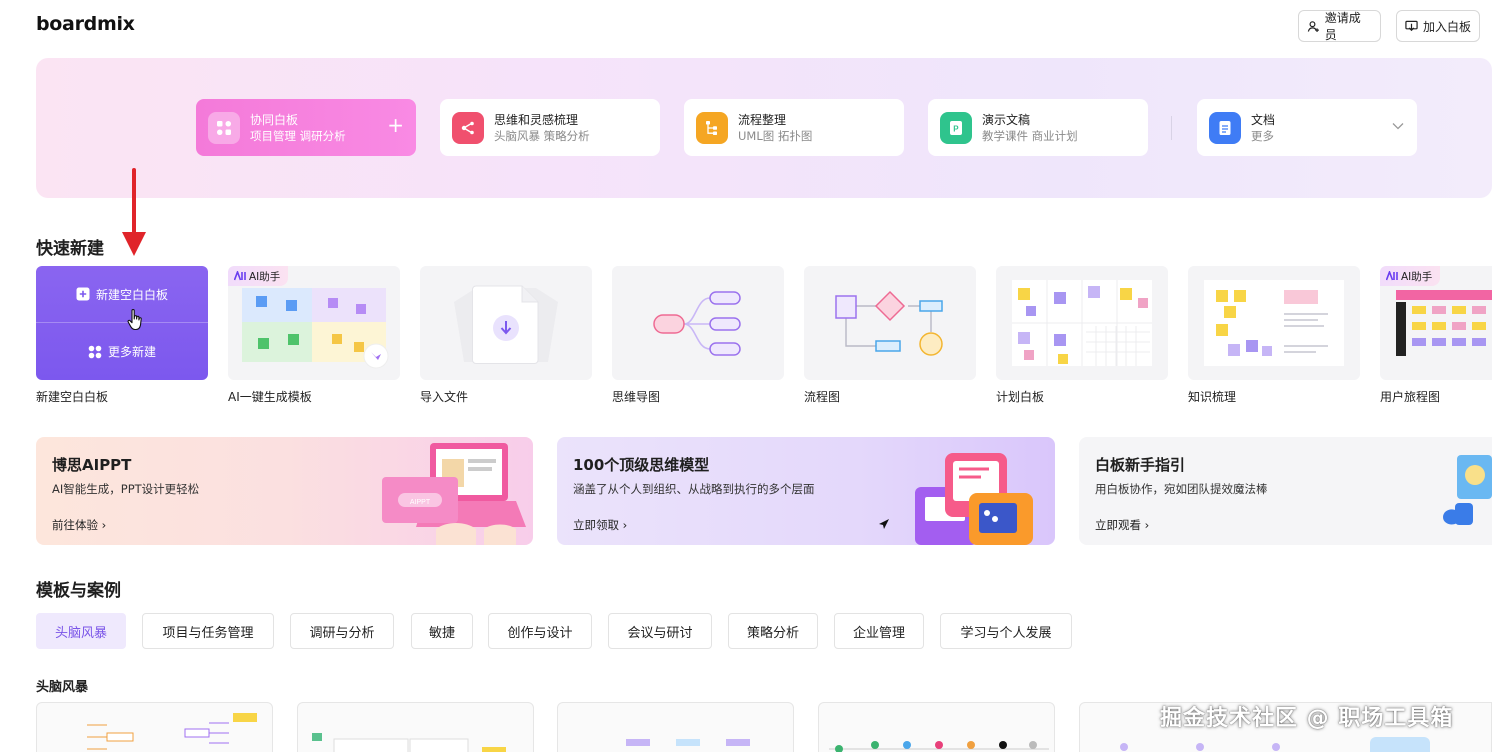  What do you see at coordinates (270, 397) in the screenshot?
I see `quick-create-label: AI一键生成模板` at bounding box center [270, 397].